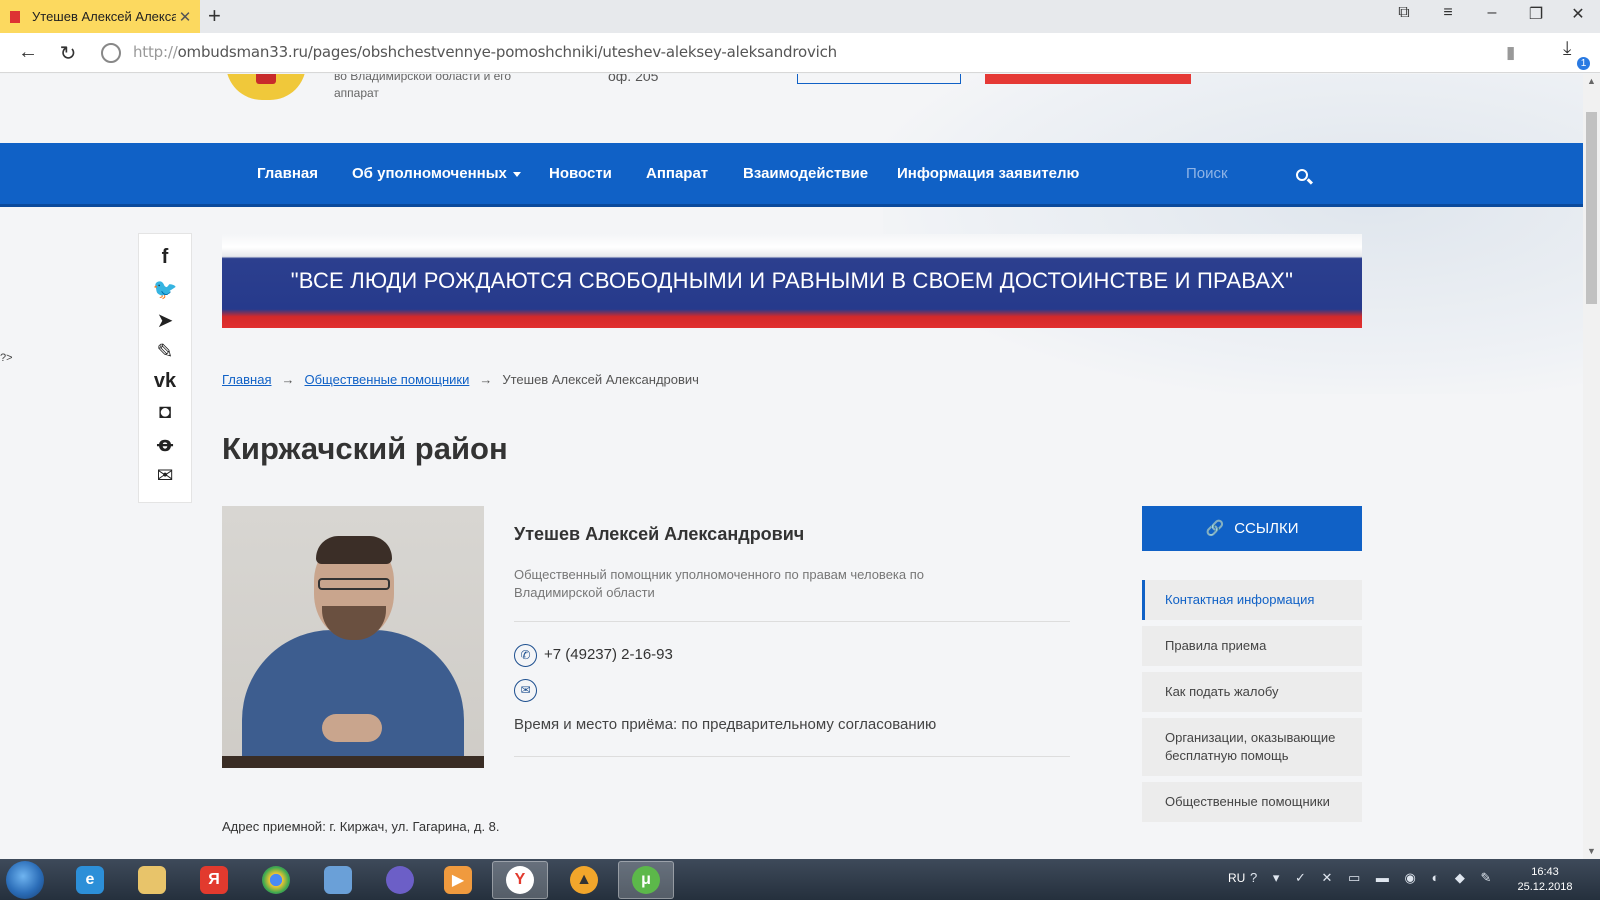 Image resolution: width=1600 pixels, height=900 pixels. Describe the element at coordinates (276, 880) in the screenshot. I see `taskbar-chrome` at that location.